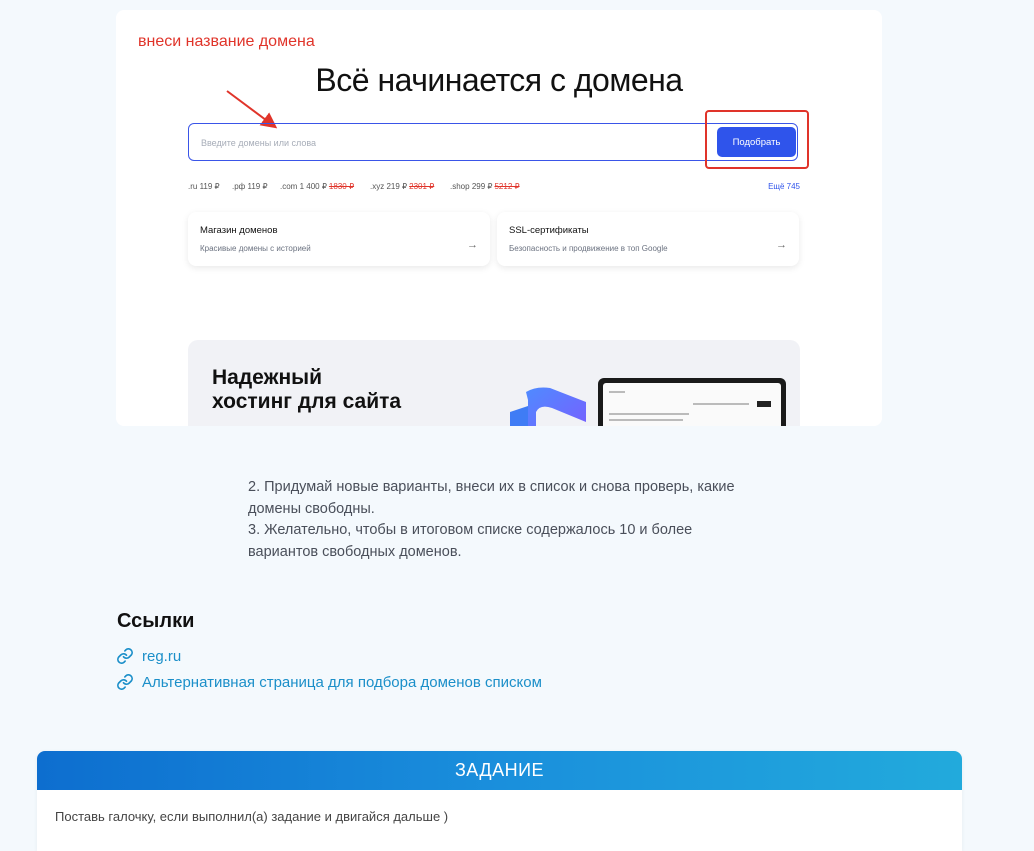 The image size is (1034, 851). Describe the element at coordinates (239, 230) in the screenshot. I see `card-title: Магазин доменов` at that location.